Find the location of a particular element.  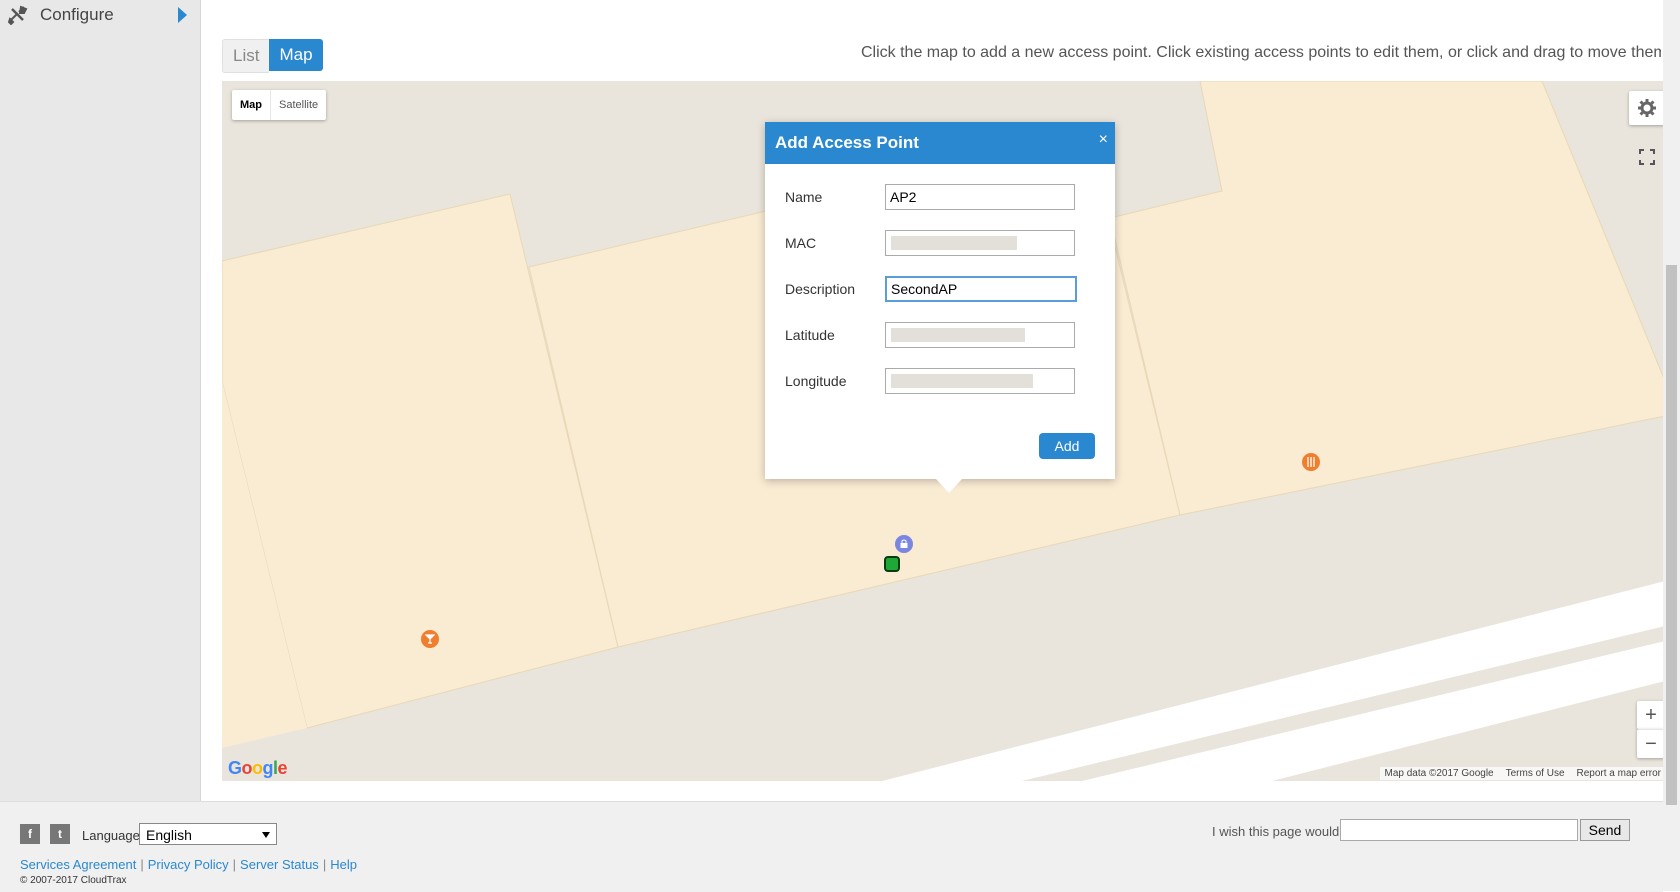

dialog-pointer is located at coordinates (949, 486).